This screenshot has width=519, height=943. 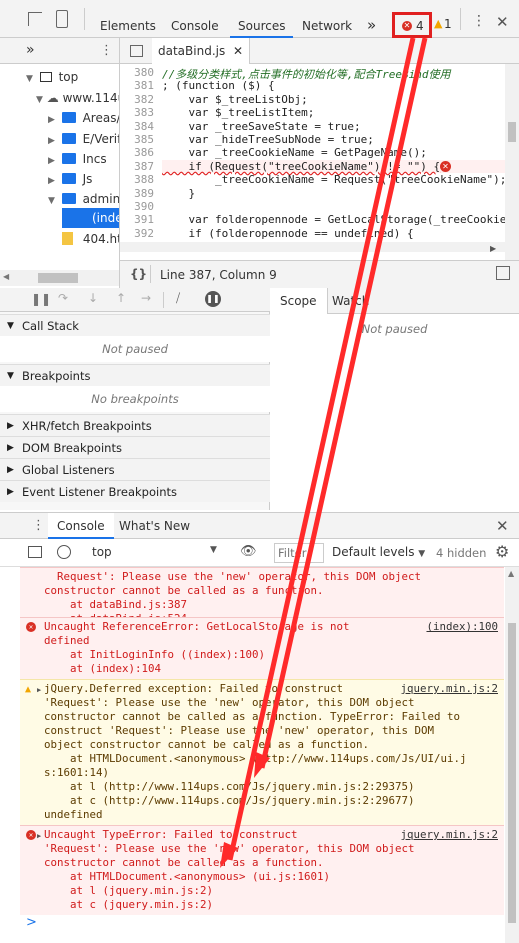 What do you see at coordinates (262, 765) in the screenshot?
I see `annotation-arrowhead` at bounding box center [262, 765].